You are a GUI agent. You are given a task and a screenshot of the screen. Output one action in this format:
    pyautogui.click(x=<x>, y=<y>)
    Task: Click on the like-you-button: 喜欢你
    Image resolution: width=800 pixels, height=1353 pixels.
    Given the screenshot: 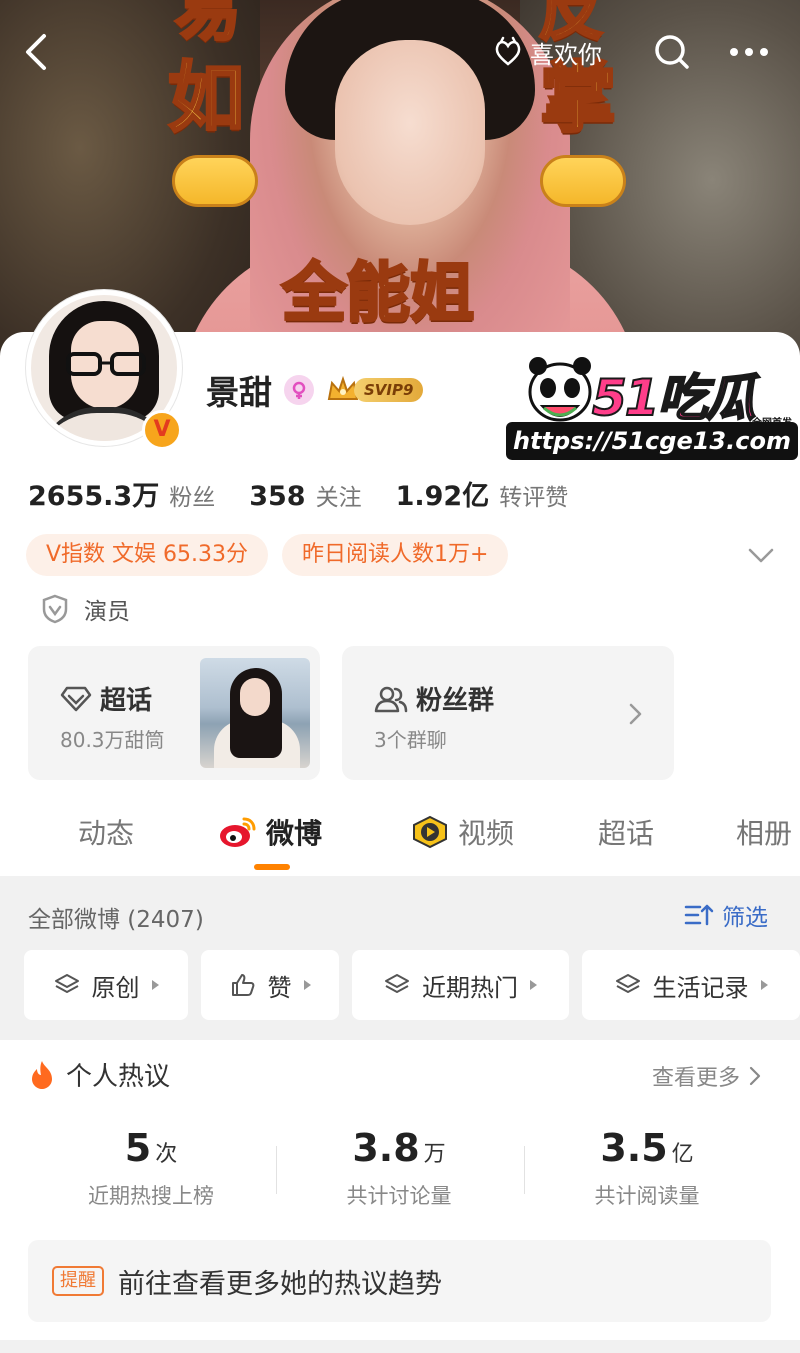 What is the action you would take?
    pyautogui.click(x=547, y=52)
    